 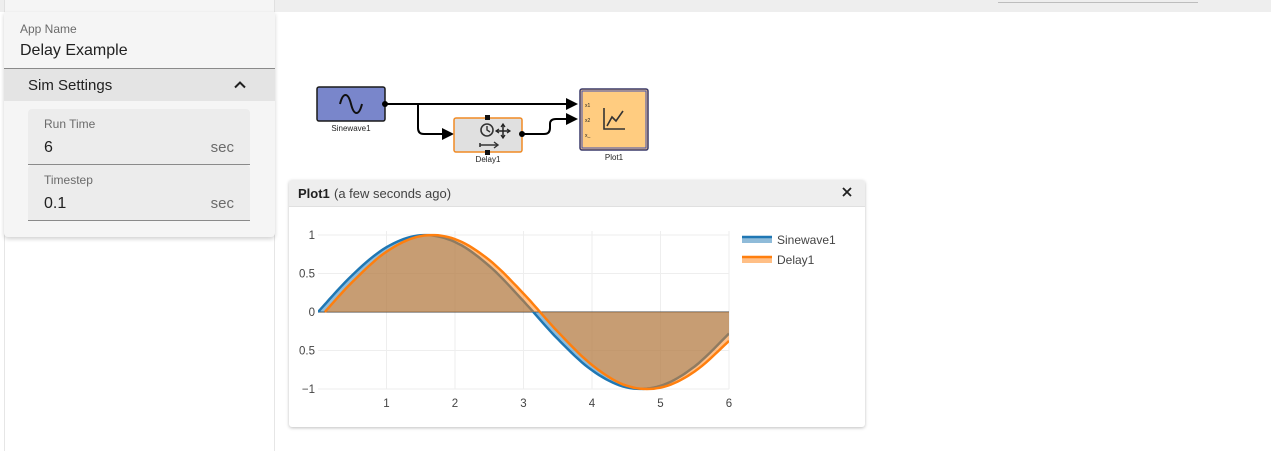 I want to click on y-tick-label: 1, so click(x=312, y=236).